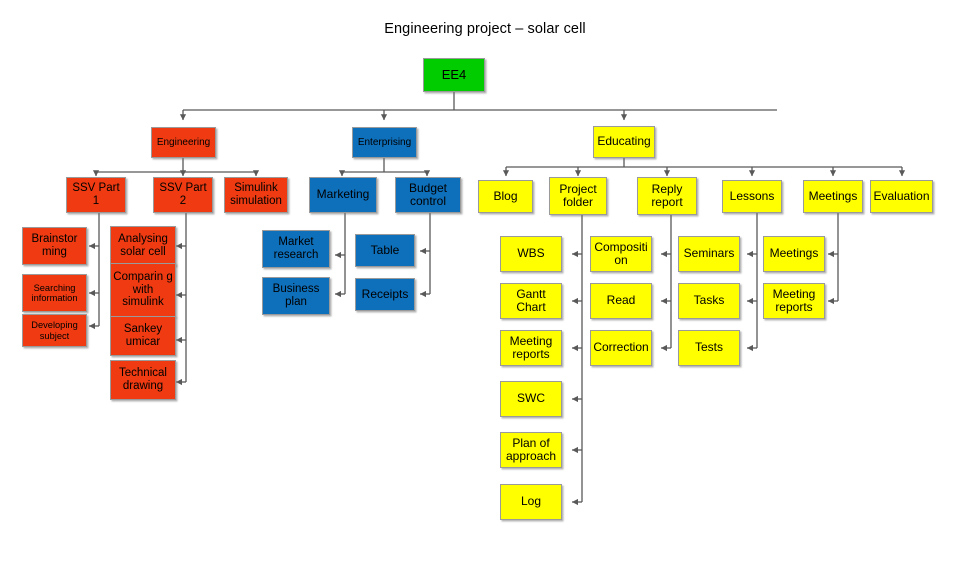  I want to click on node-lessons: Lessons, so click(752, 196).